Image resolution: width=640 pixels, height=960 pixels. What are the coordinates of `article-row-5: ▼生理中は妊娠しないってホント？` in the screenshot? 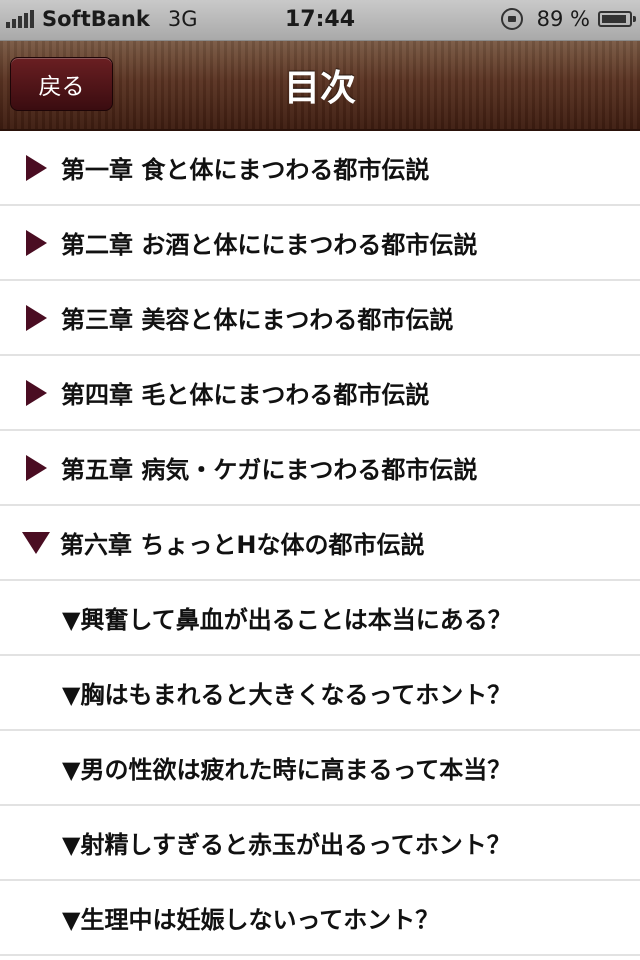 It's located at (320, 918).